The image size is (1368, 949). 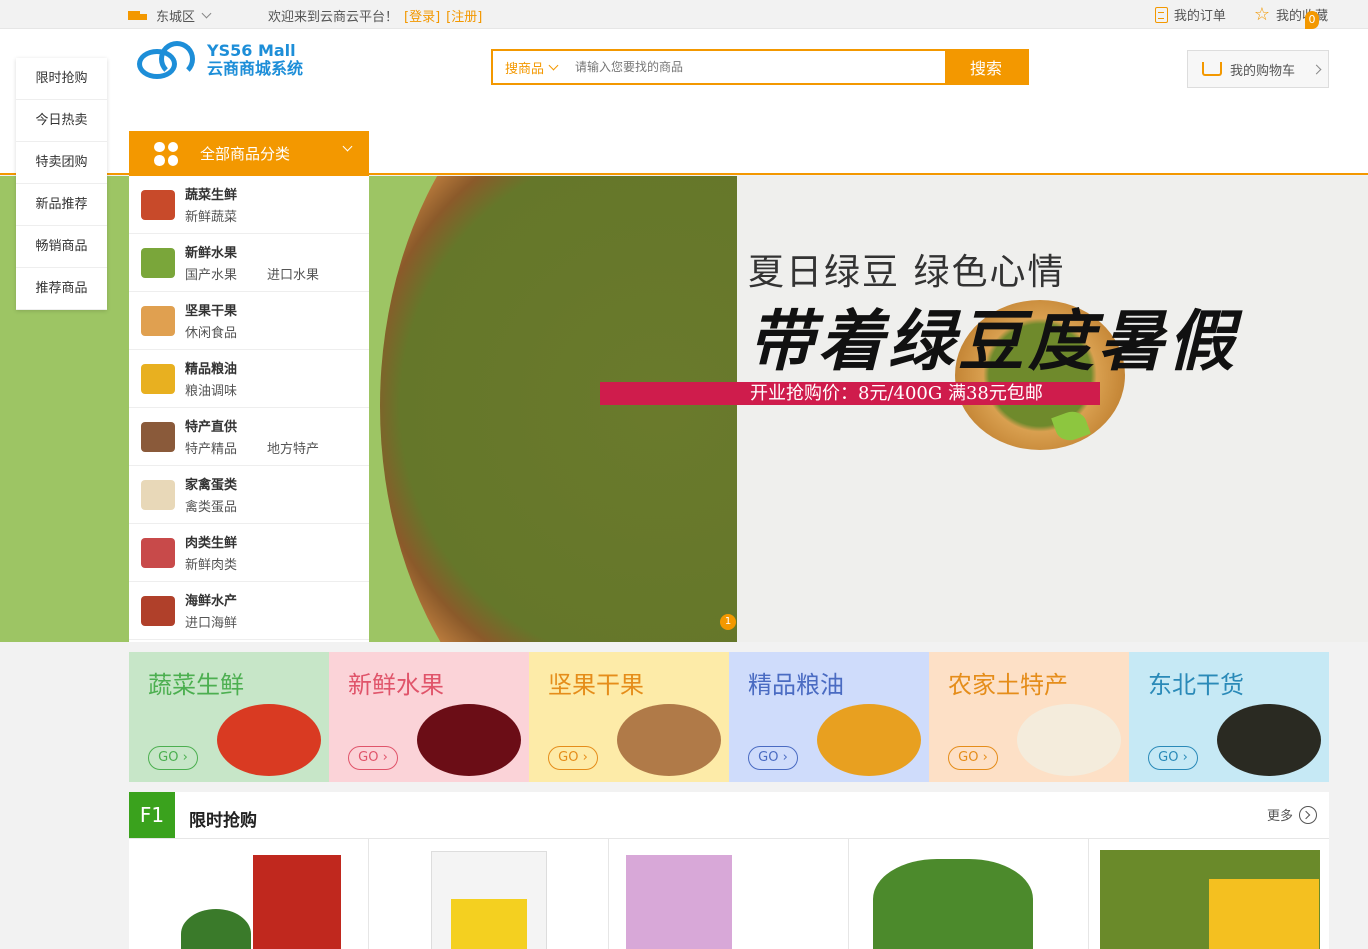 I want to click on tile-title: 东北干货, so click(x=1196, y=685).